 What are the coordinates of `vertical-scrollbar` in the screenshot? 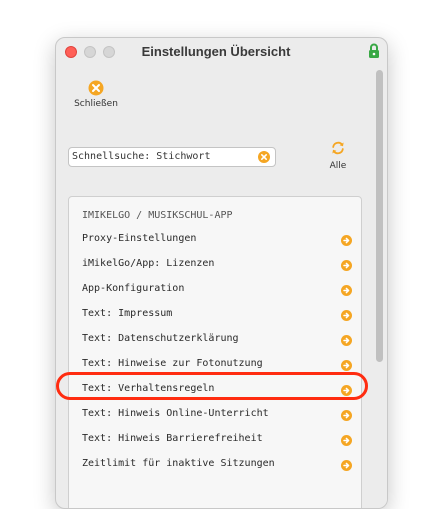 It's located at (379, 287).